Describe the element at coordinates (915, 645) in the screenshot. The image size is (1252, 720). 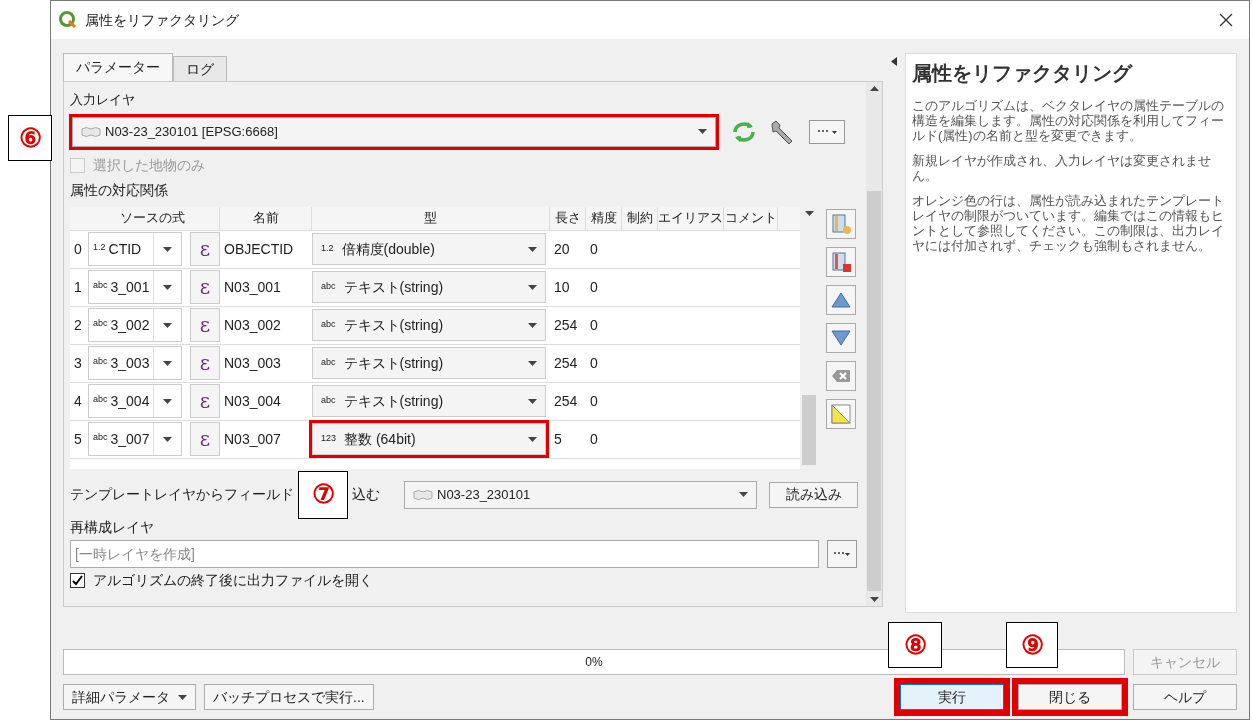
I see `callout-number: ⑧` at that location.